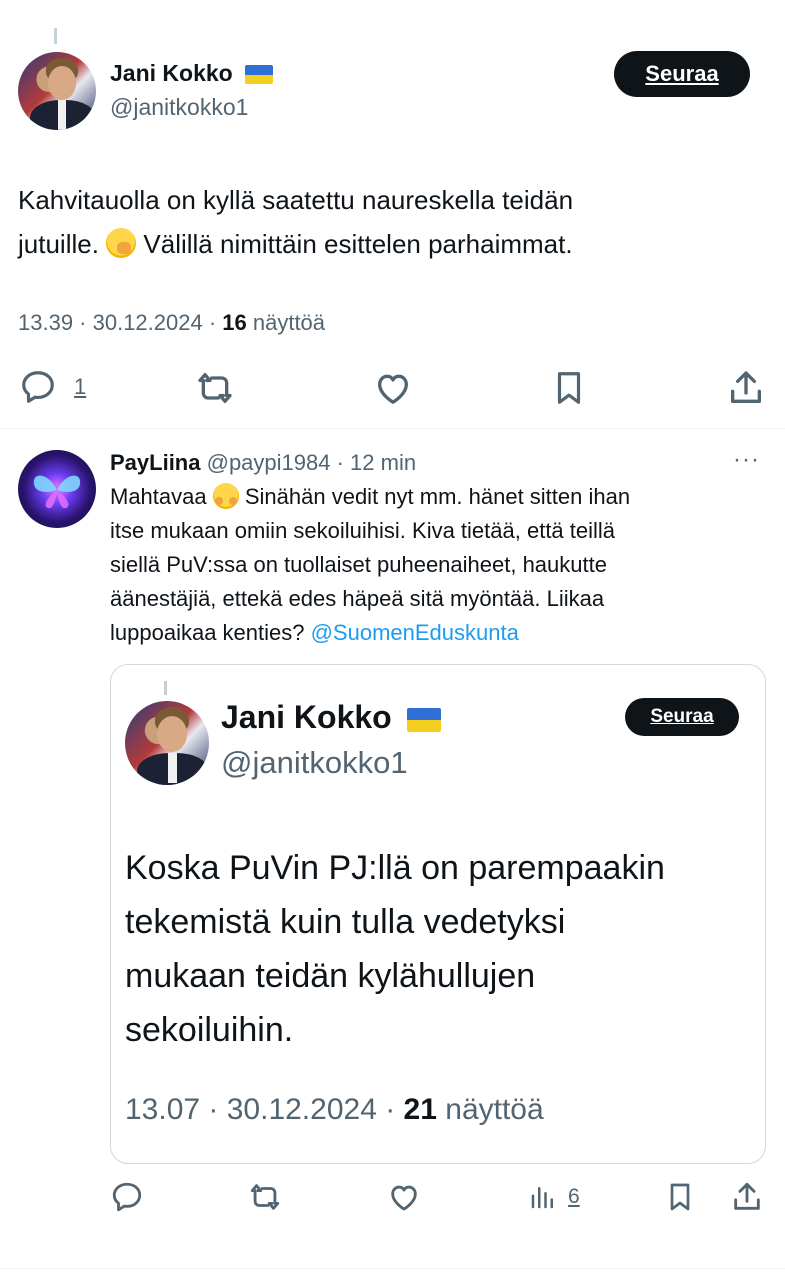  What do you see at coordinates (167, 743) in the screenshot?
I see `quoted-avatar` at bounding box center [167, 743].